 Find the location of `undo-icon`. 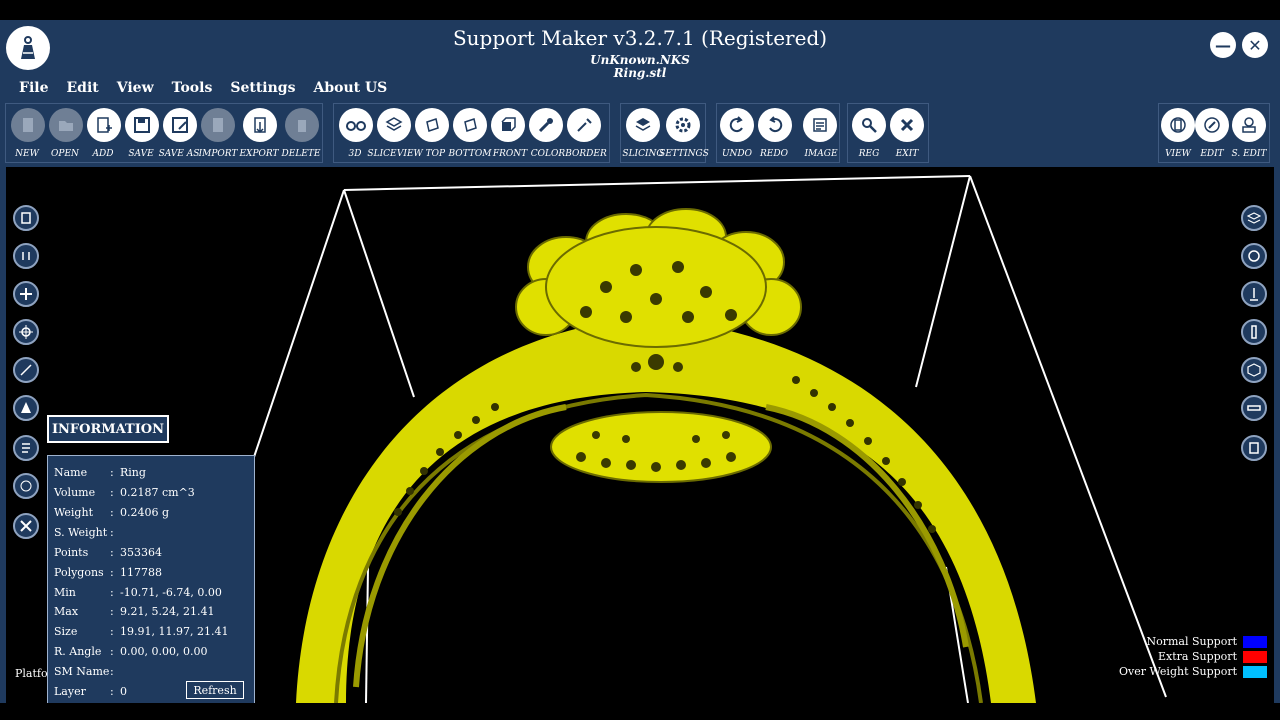

undo-icon is located at coordinates (737, 125).